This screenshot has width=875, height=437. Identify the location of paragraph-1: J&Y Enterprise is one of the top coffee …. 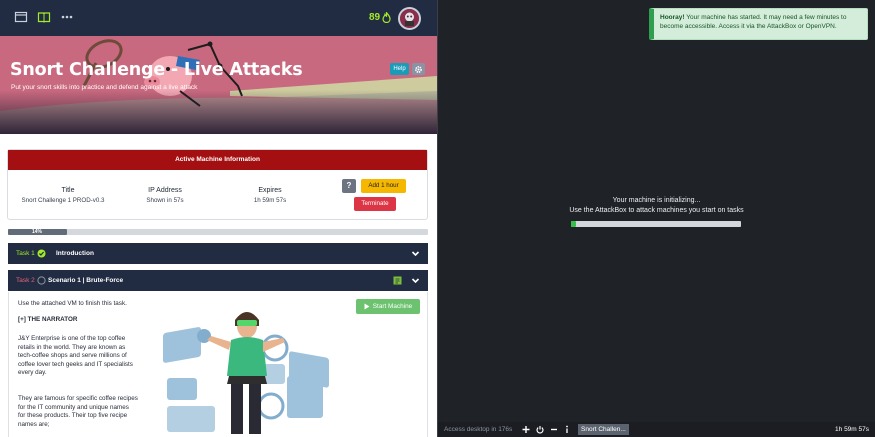
(75, 356).